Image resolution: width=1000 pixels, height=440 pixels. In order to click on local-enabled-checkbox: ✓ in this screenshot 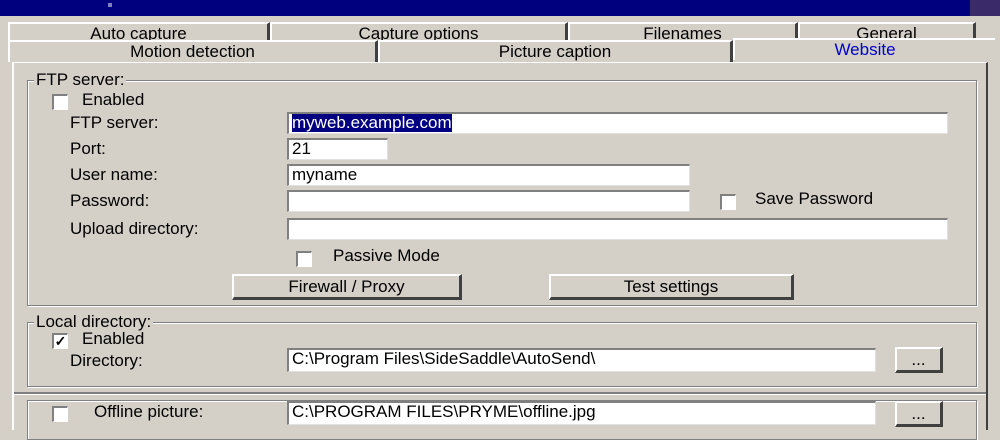, I will do `click(60, 341)`.